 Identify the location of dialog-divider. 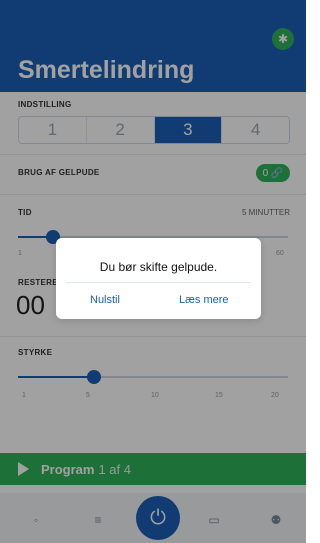
(158, 282).